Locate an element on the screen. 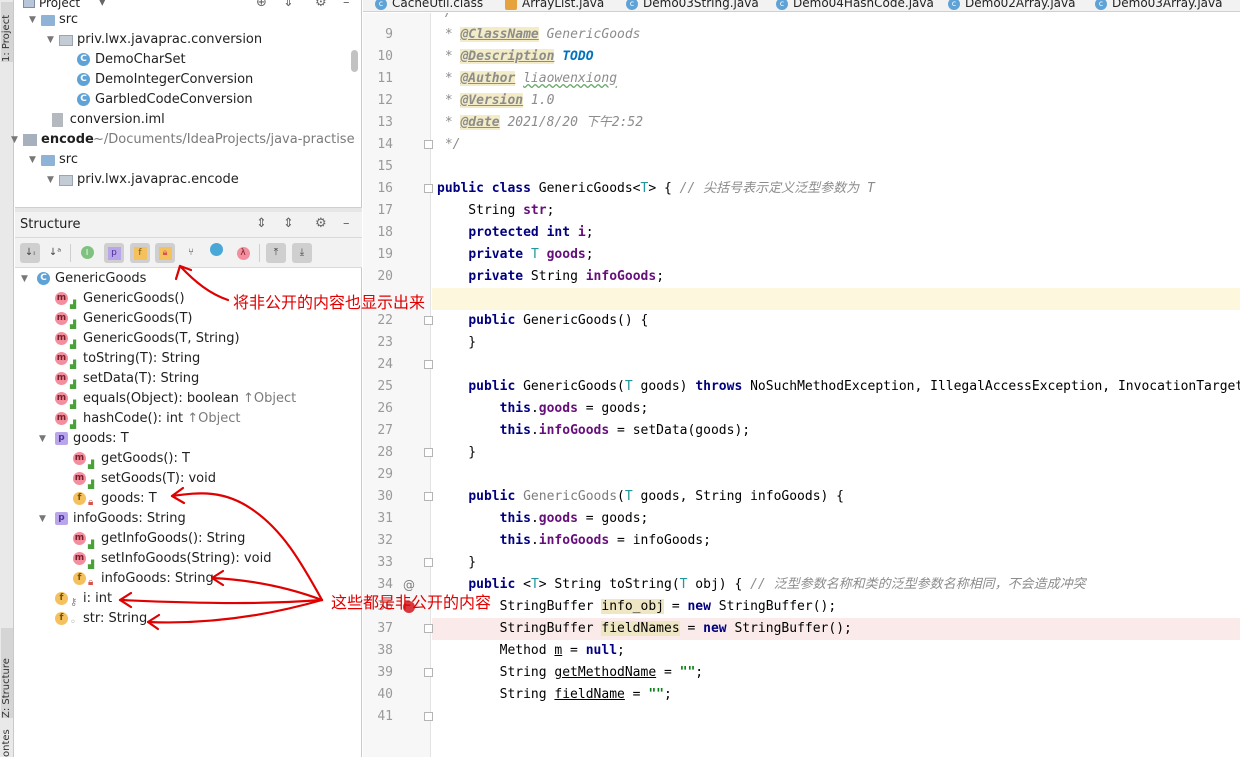  editor-tab: ArrayList.java is located at coordinates (555, 5).